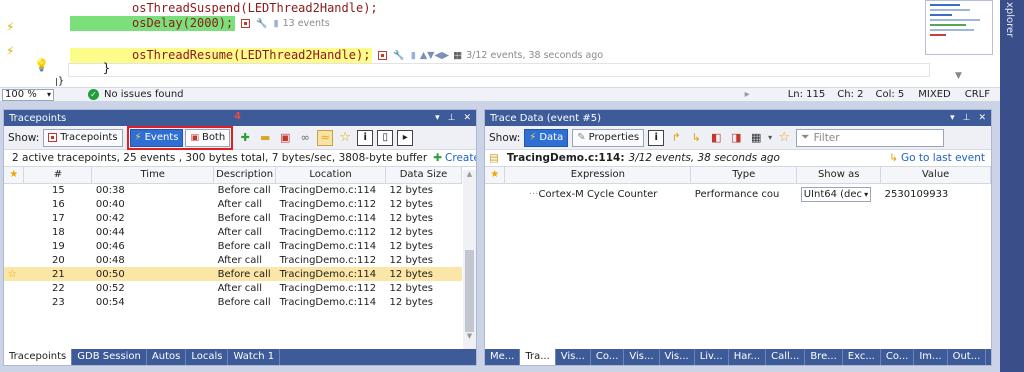  I want to click on link-icon: ∞, so click(305, 138).